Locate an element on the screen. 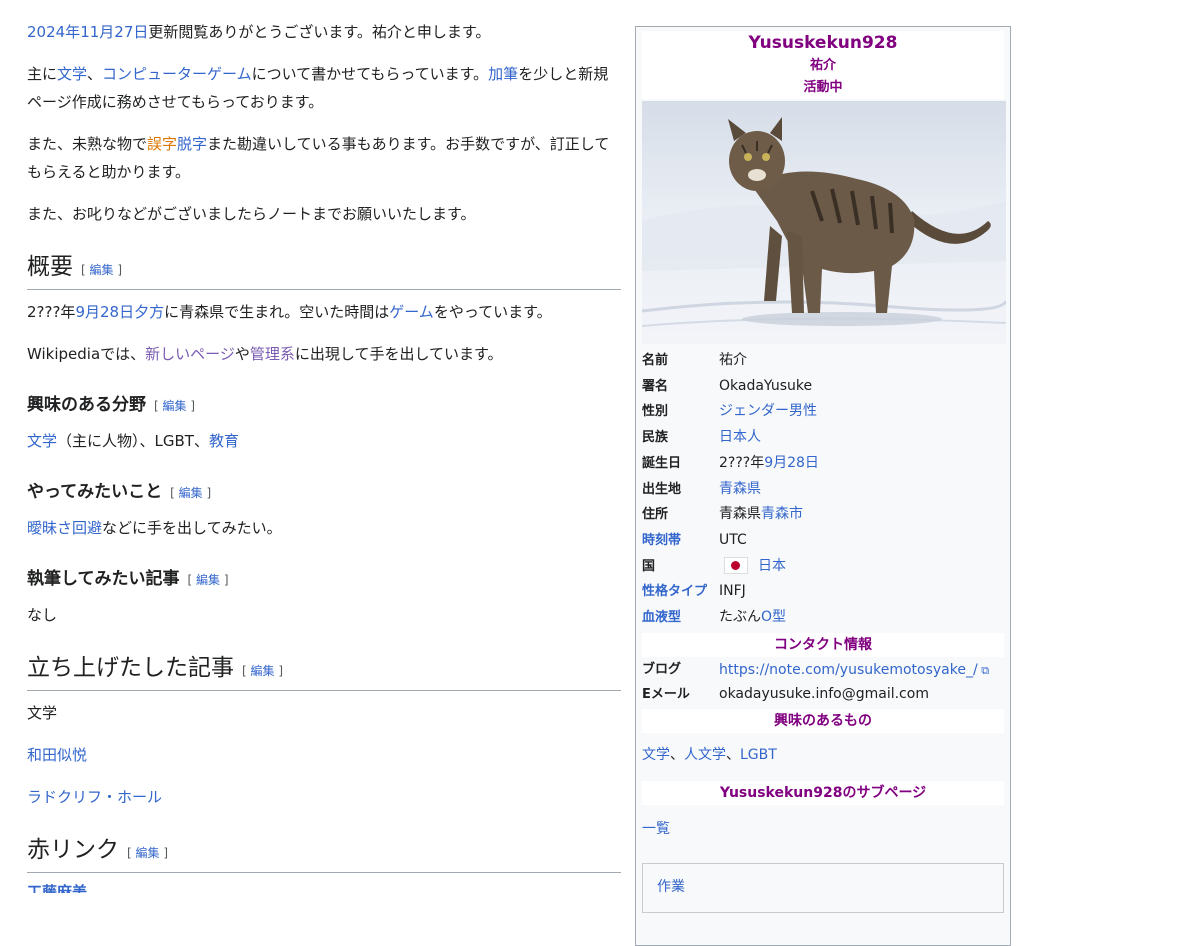  timezone-key-link: 時刻帯 is located at coordinates (680, 541).